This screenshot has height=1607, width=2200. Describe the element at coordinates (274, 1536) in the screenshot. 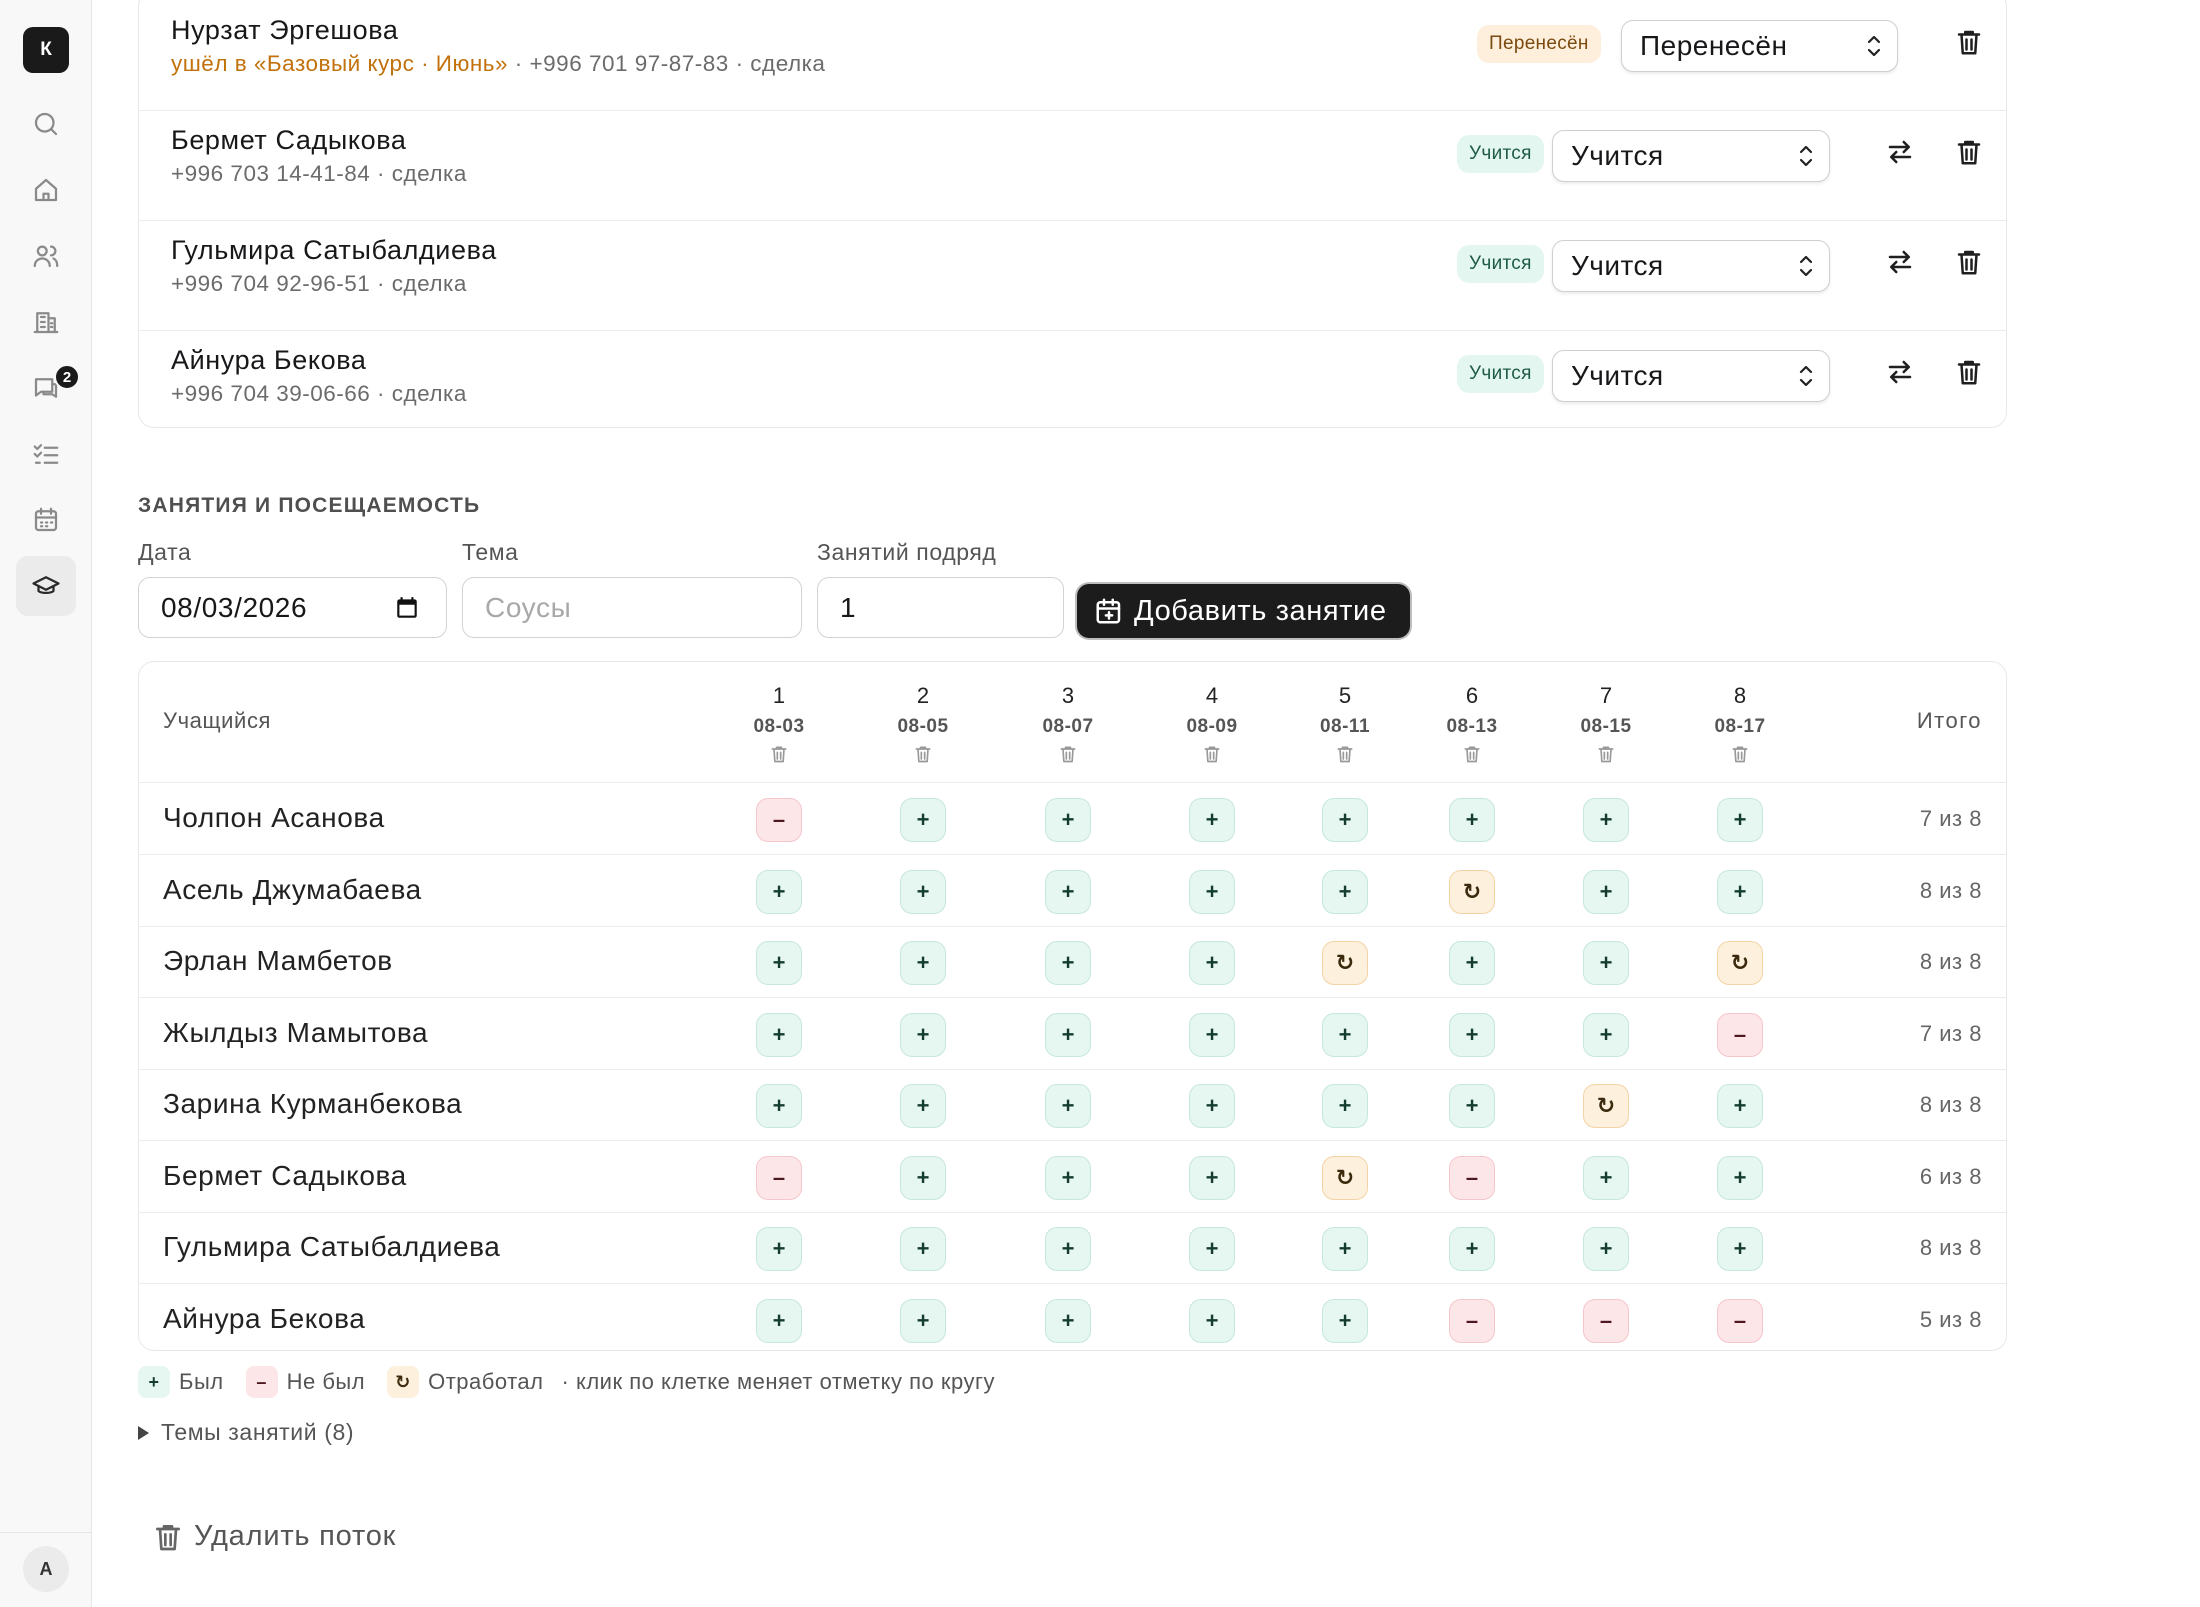

I see `delete-stream-button: Удалить поток` at that location.